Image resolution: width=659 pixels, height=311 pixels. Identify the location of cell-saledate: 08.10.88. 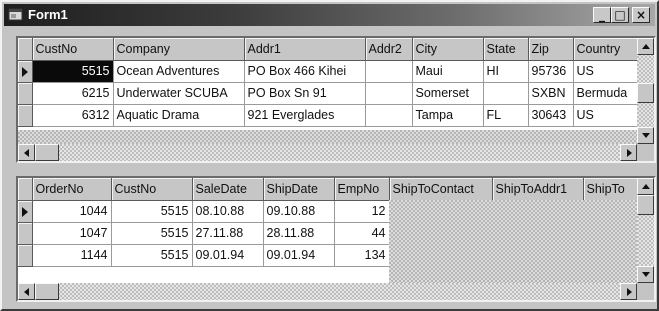
(228, 211).